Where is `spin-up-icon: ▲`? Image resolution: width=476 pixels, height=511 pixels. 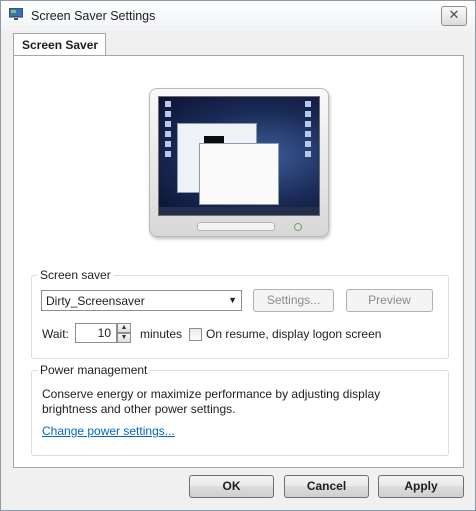 spin-up-icon: ▲ is located at coordinates (124, 328).